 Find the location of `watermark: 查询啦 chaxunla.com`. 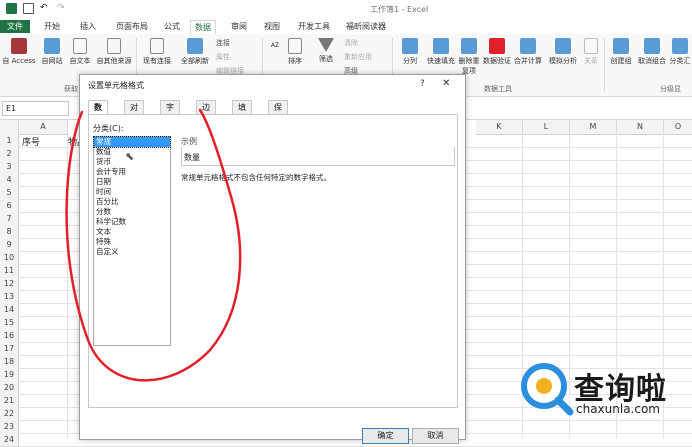

watermark: 查询啦 chaxunla.com is located at coordinates (605, 398).